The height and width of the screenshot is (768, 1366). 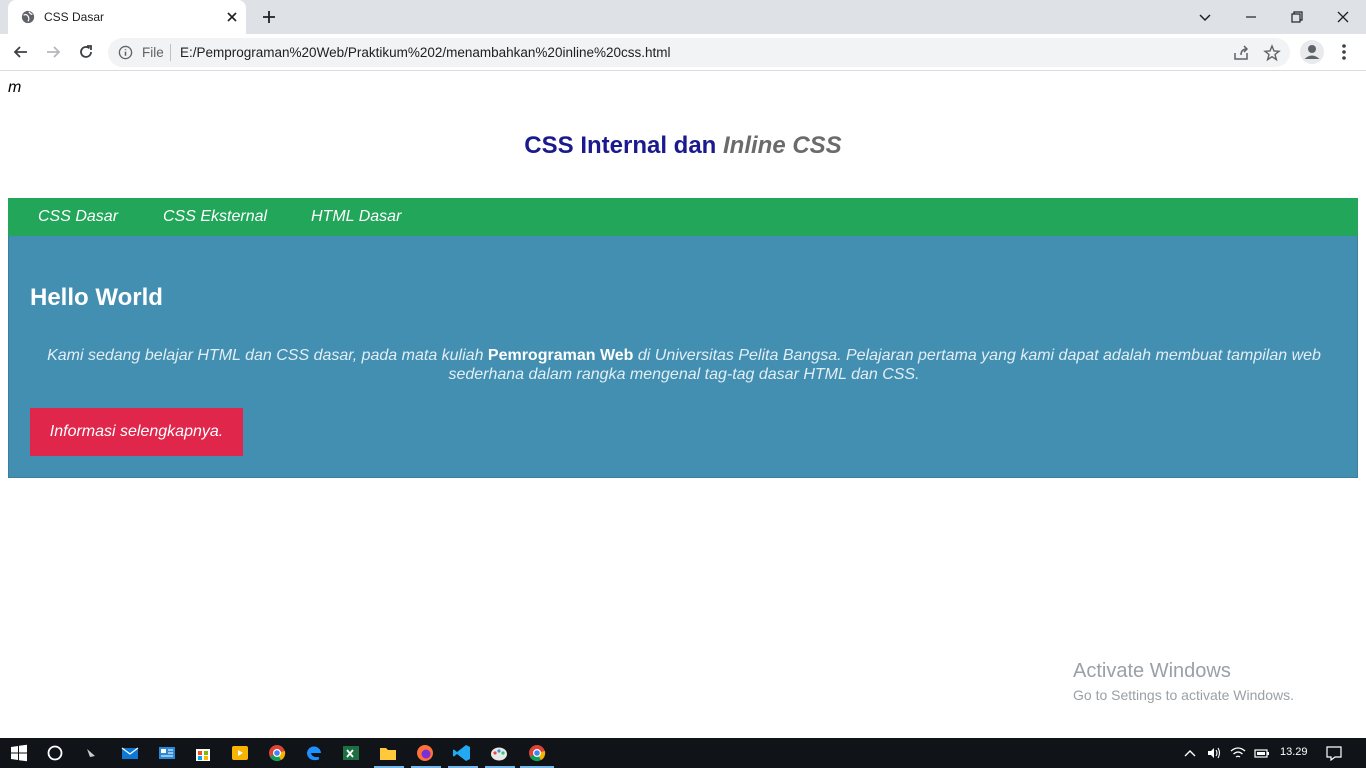 What do you see at coordinates (269, 17) in the screenshot?
I see `new-tab-icon` at bounding box center [269, 17].